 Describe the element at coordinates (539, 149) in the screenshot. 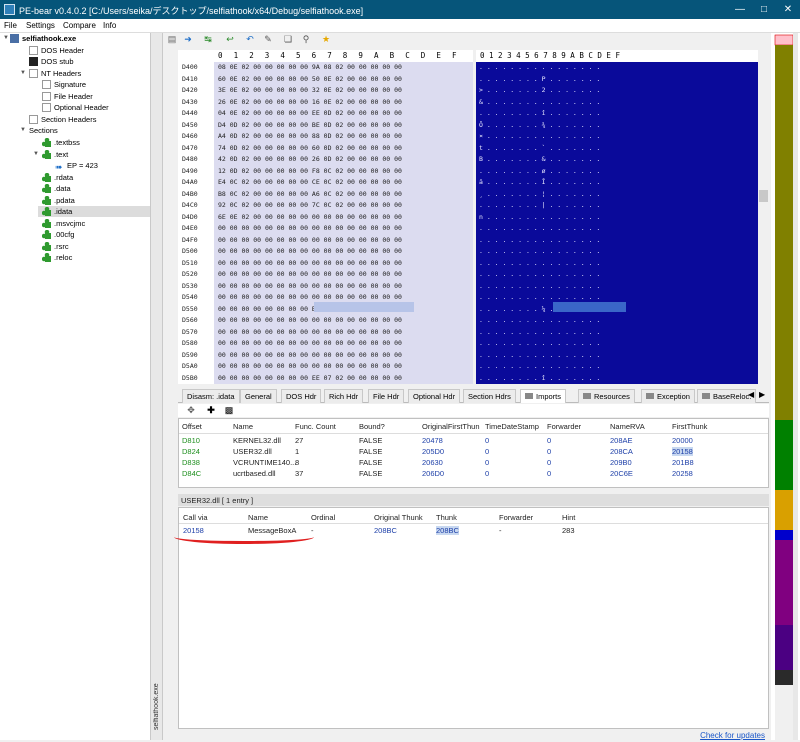

I see `ascii-row: t . . . . . . . ` . . . . . . .` at that location.